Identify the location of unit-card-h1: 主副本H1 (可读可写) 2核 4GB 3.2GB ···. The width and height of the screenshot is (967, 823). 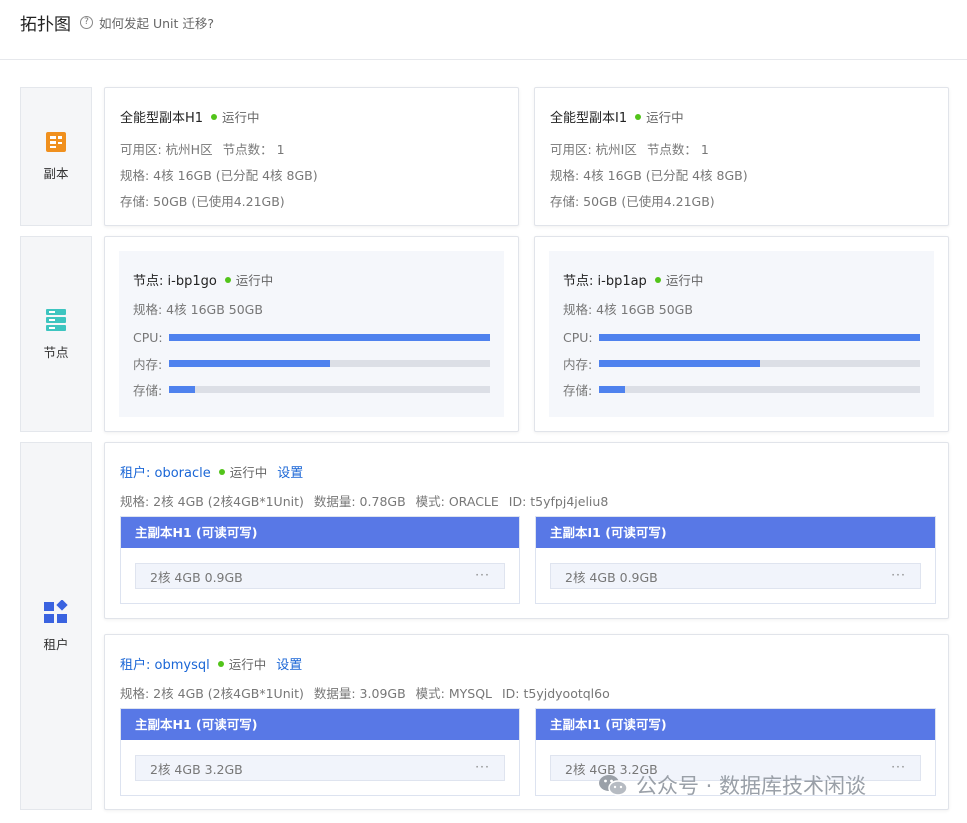
(320, 752).